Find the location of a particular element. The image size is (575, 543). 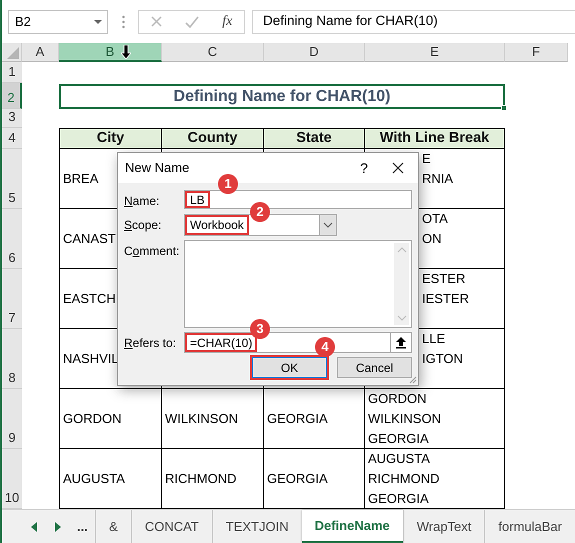

sheet-tab: & is located at coordinates (113, 526).